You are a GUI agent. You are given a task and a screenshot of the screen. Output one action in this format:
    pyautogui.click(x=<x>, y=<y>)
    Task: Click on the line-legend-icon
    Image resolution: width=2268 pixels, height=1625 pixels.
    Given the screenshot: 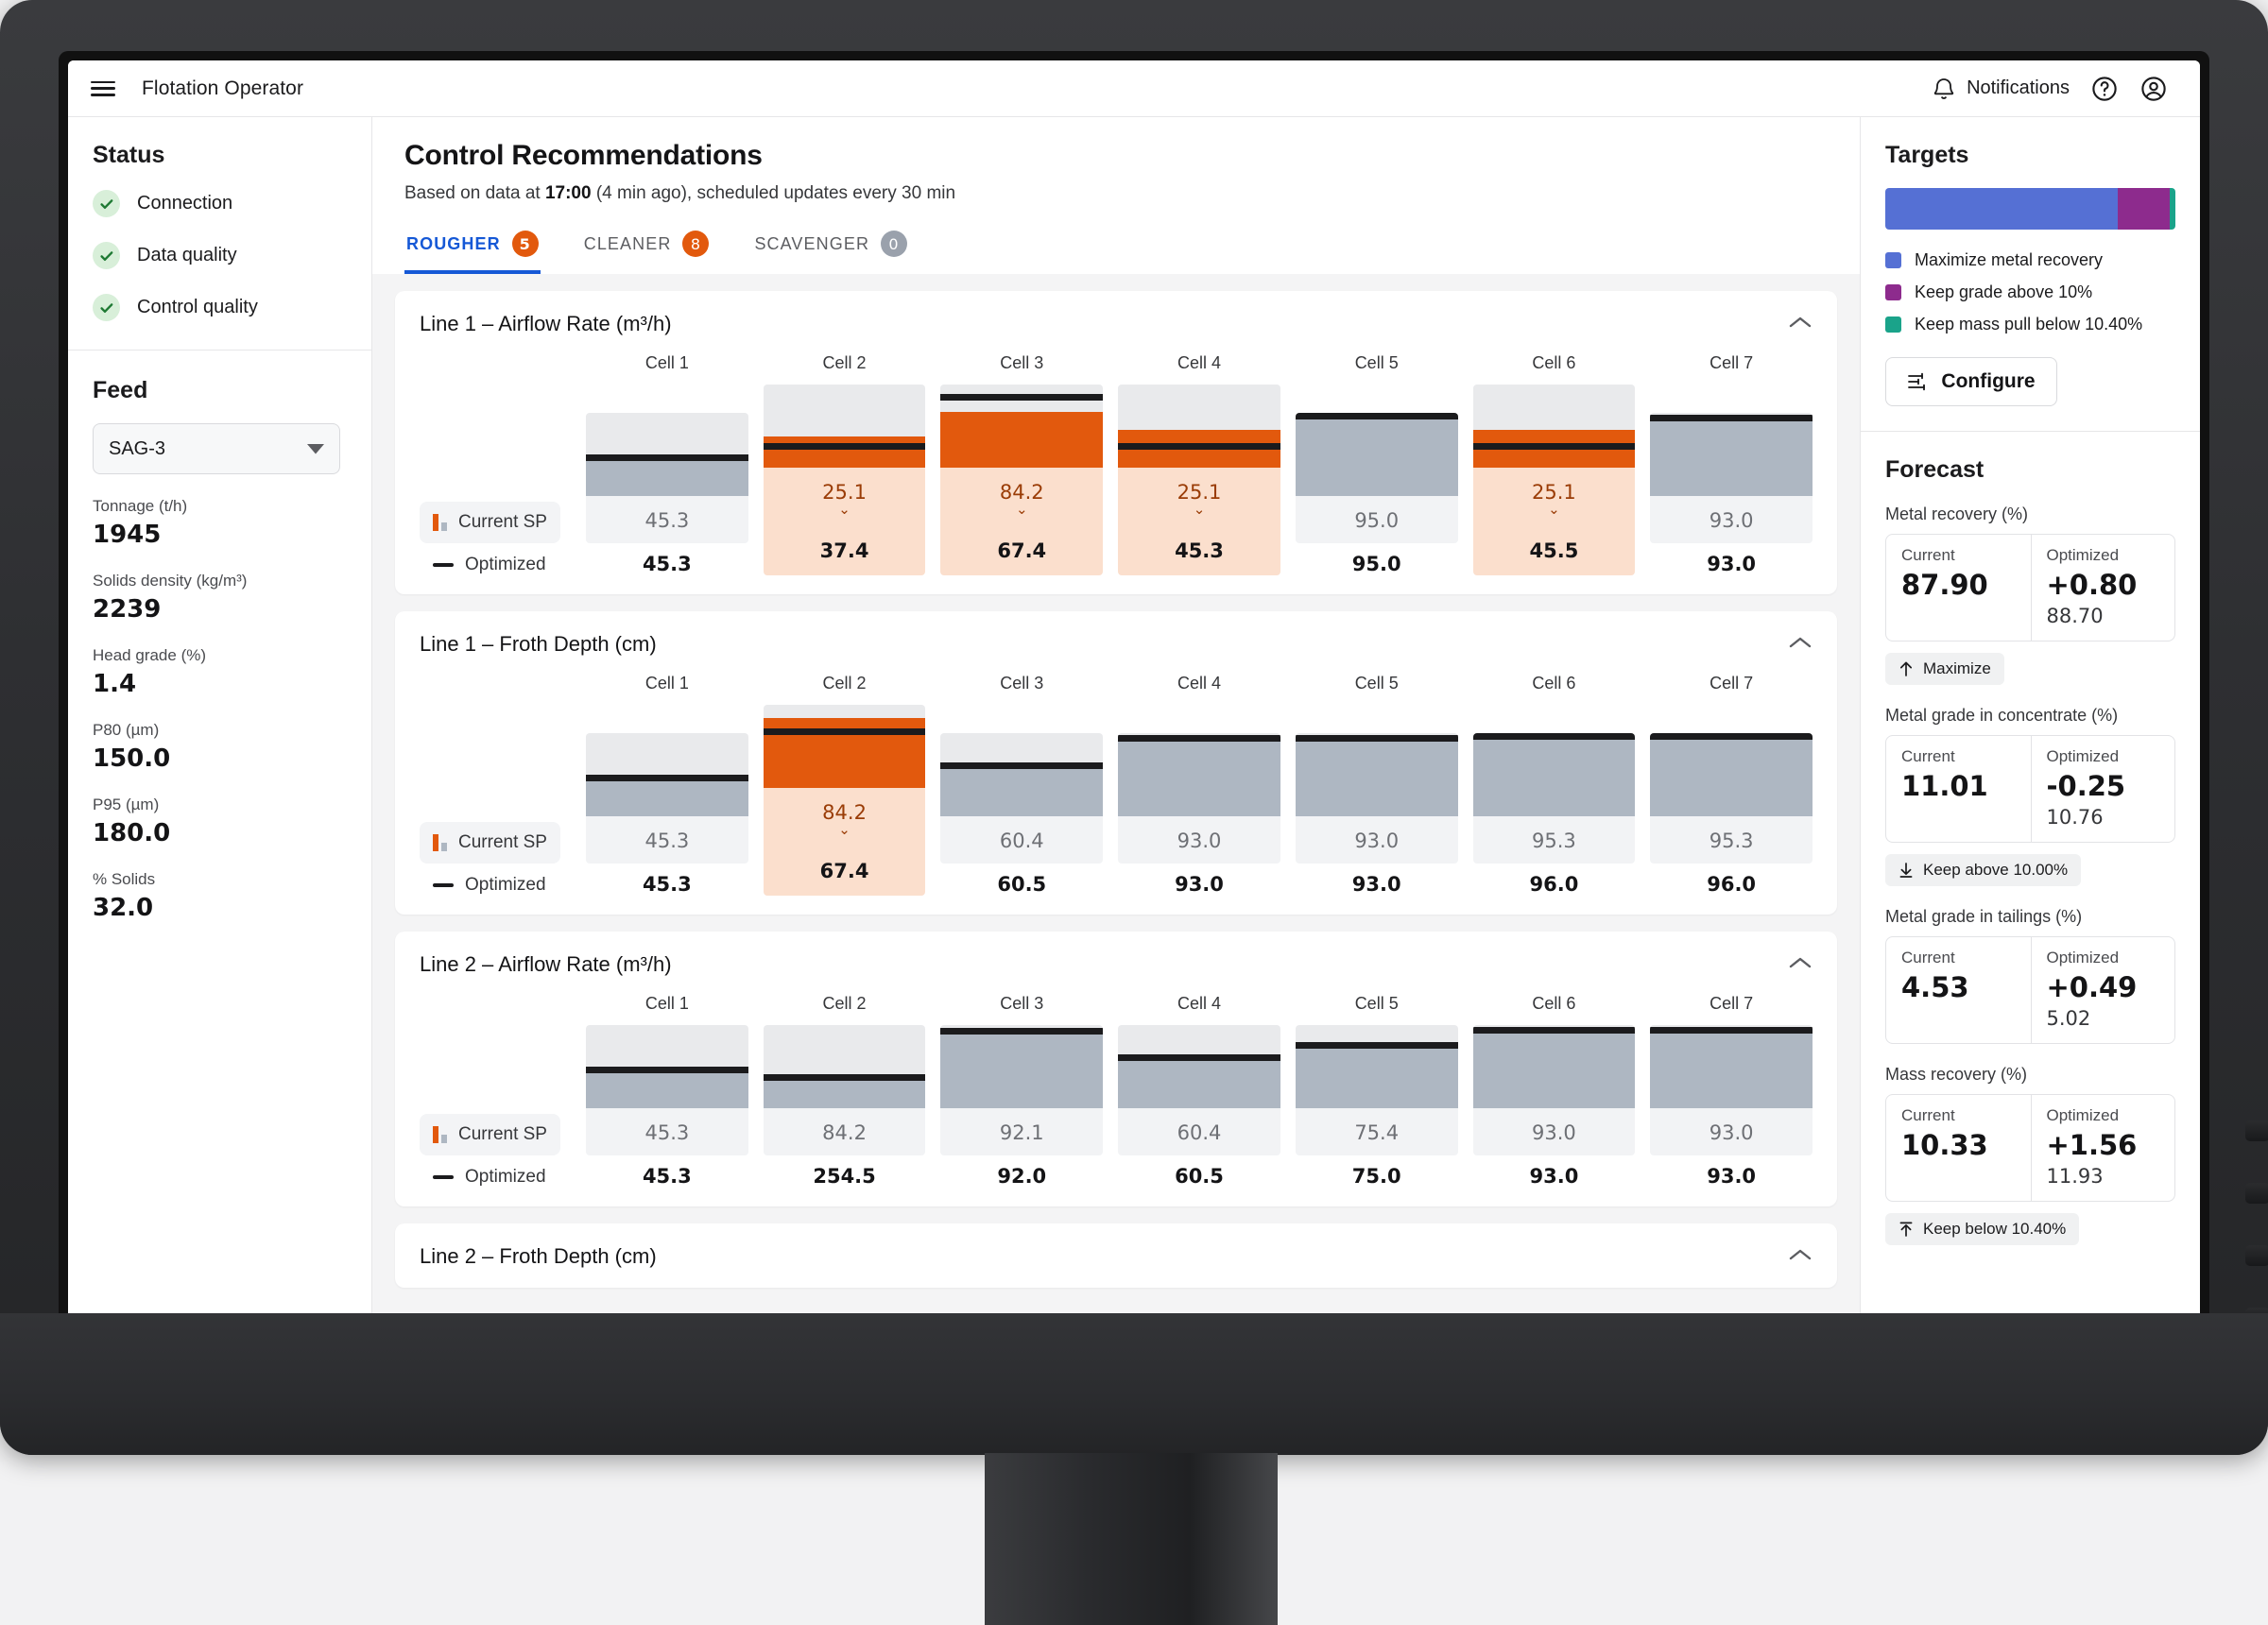 What is the action you would take?
    pyautogui.click(x=443, y=565)
    